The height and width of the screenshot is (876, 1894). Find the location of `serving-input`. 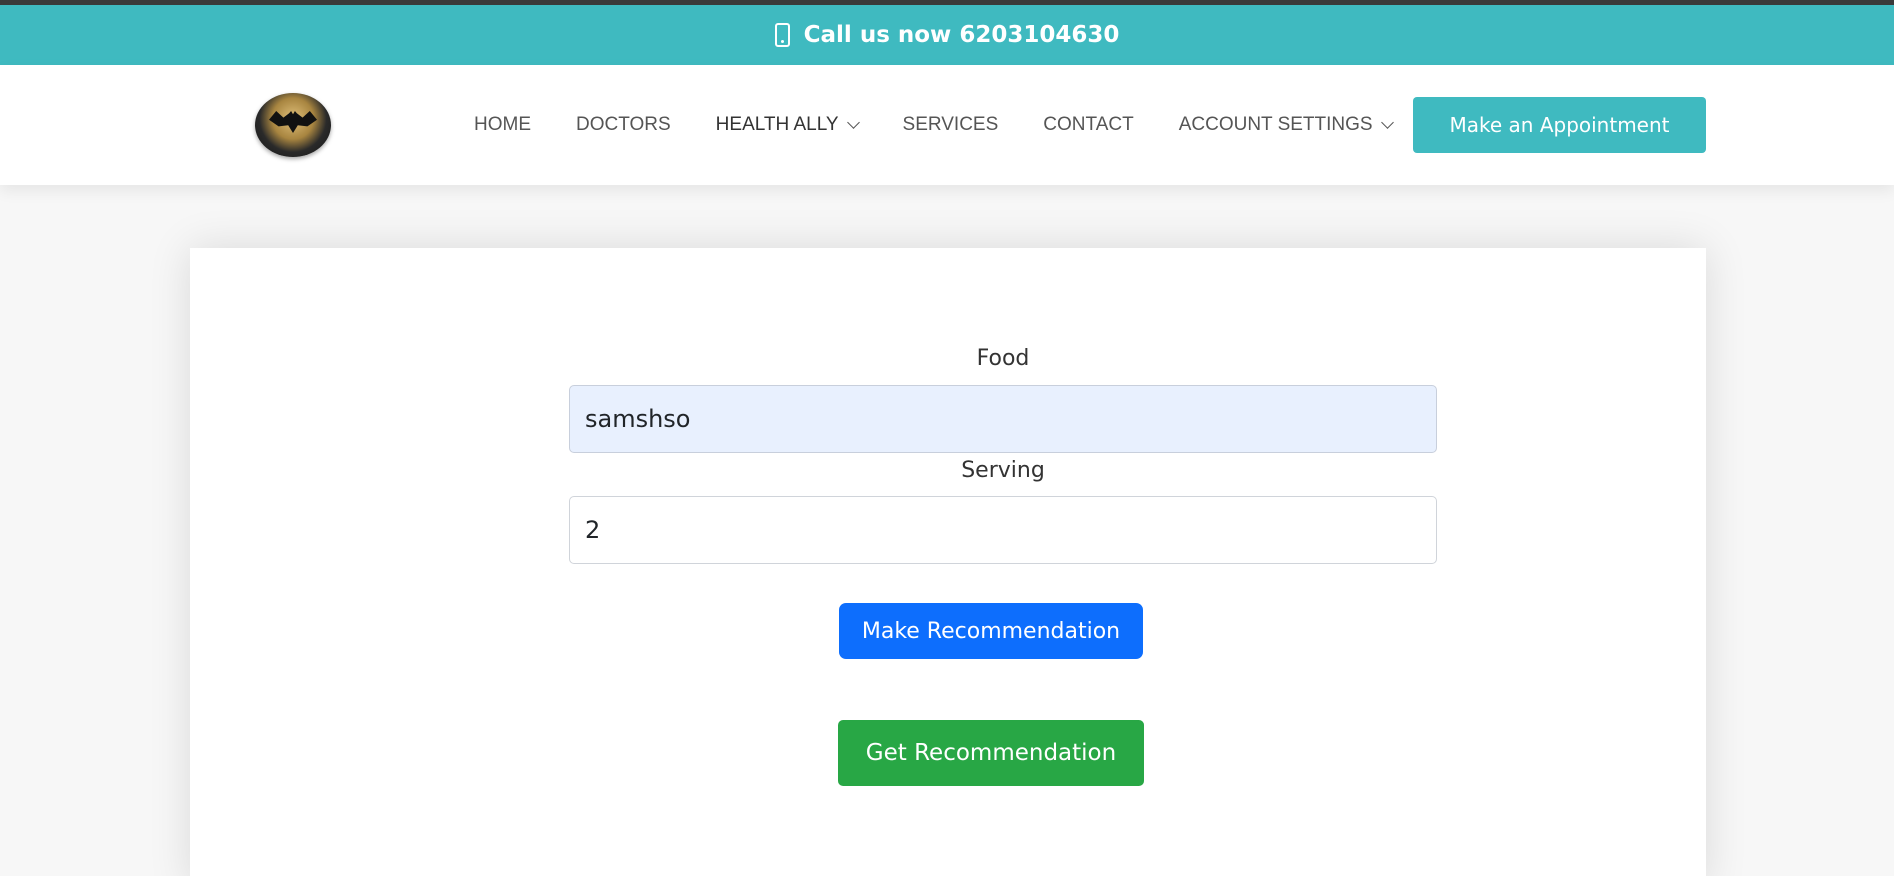

serving-input is located at coordinates (1003, 530).